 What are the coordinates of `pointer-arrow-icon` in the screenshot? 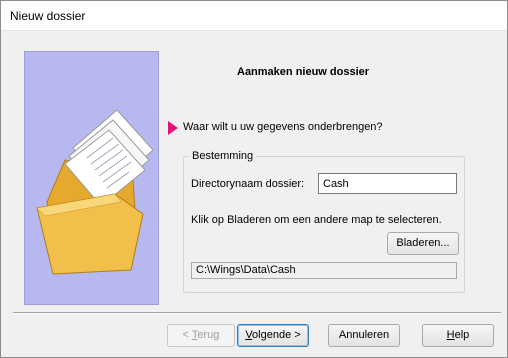 It's located at (173, 128).